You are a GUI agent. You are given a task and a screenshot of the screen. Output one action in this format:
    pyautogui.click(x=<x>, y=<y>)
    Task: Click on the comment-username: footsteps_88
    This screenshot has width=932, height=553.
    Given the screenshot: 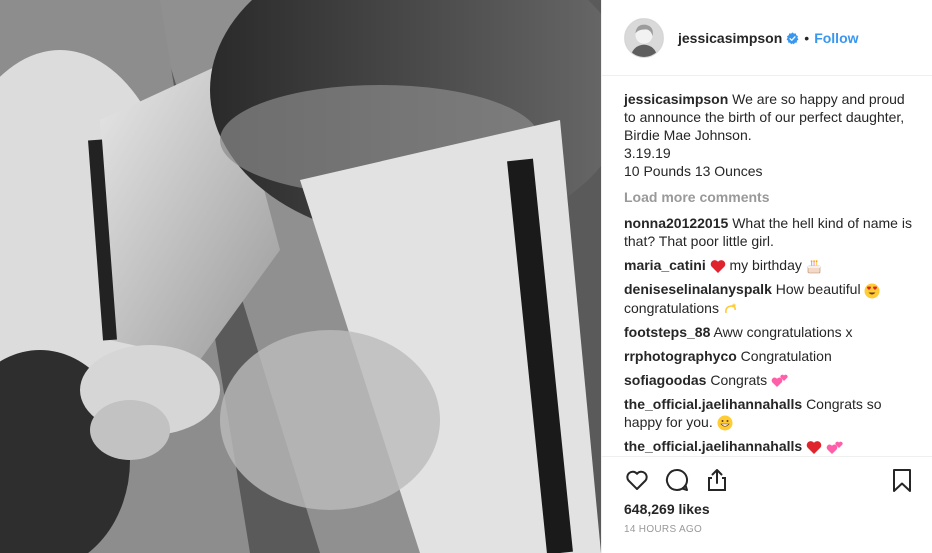 What is the action you would take?
    pyautogui.click(x=667, y=332)
    